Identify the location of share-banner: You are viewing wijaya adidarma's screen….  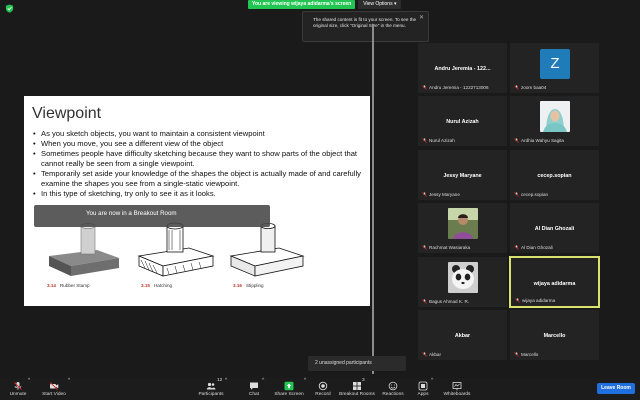
(325, 4).